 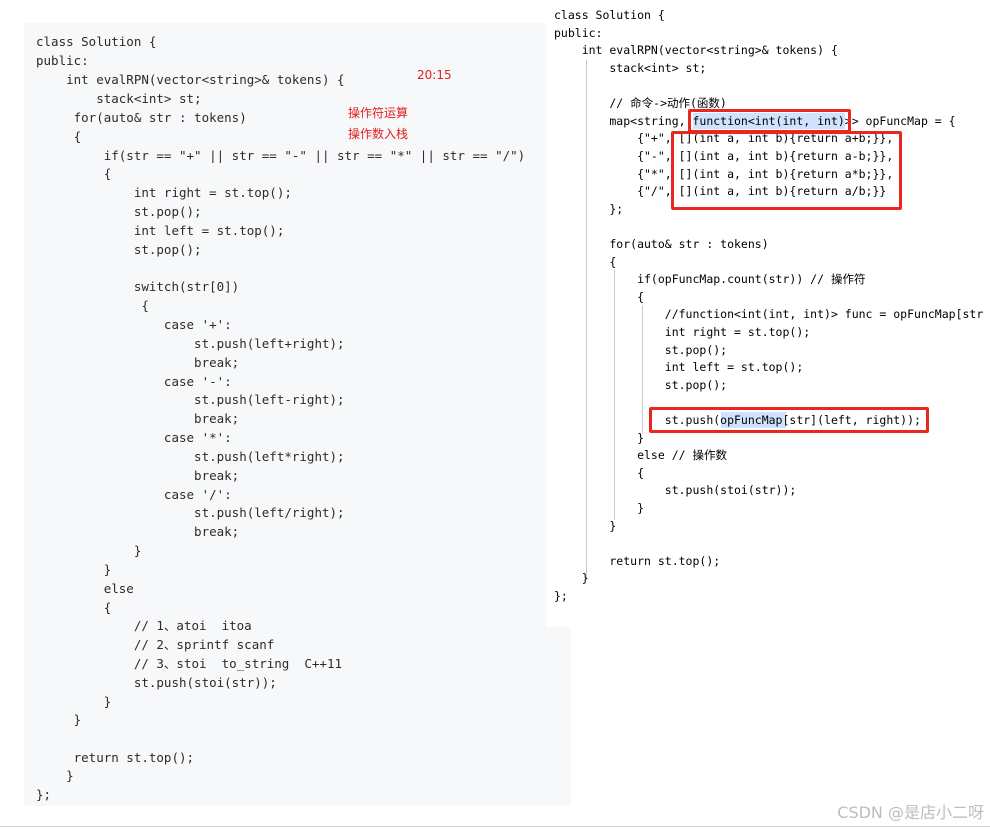 What do you see at coordinates (789, 420) in the screenshot?
I see `push-call-highlight` at bounding box center [789, 420].